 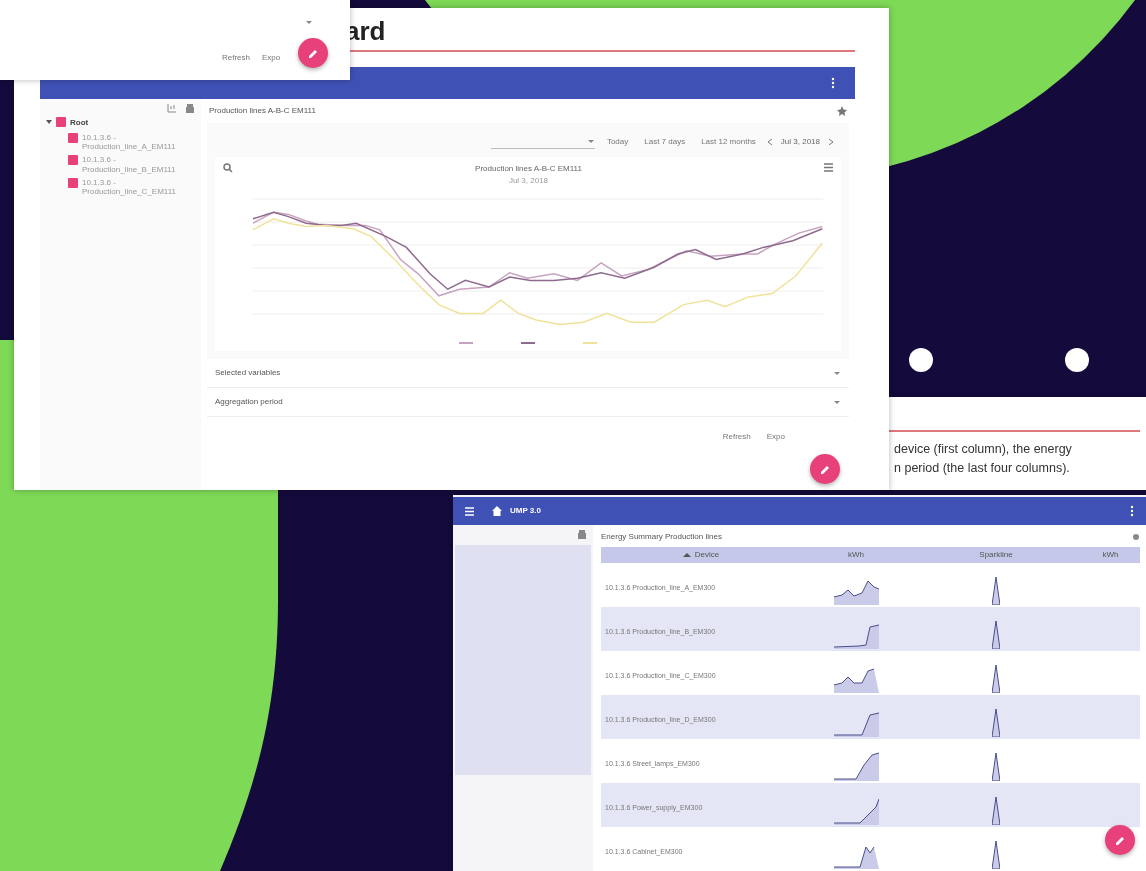 I want to click on range-button: Today, so click(x=617, y=142).